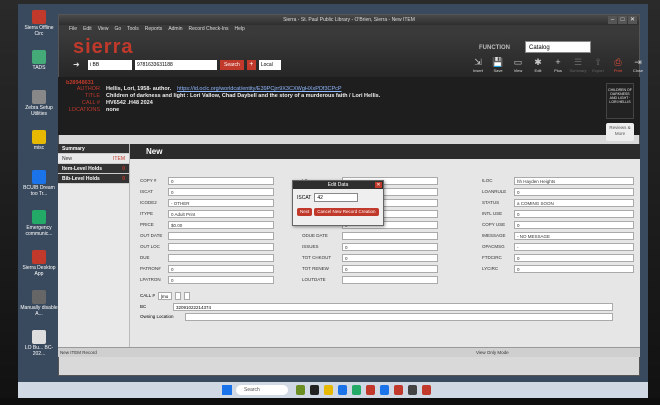 Image resolution: width=660 pixels, height=405 pixels. What do you see at coordinates (93, 169) in the screenshot?
I see `nav-item-level-holds: Item-Level Holds 0` at bounding box center [93, 169].